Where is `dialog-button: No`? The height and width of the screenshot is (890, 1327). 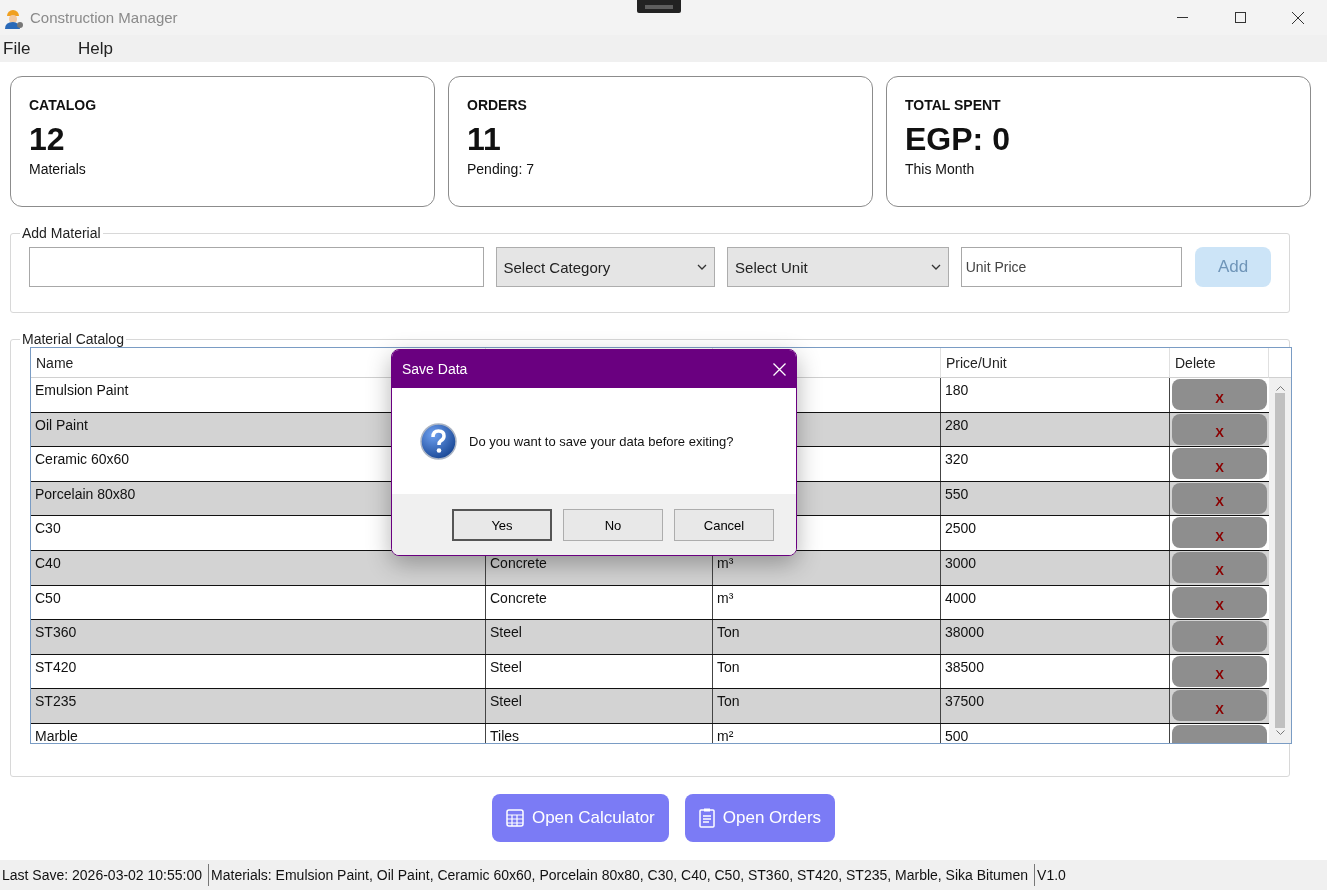 dialog-button: No is located at coordinates (613, 525).